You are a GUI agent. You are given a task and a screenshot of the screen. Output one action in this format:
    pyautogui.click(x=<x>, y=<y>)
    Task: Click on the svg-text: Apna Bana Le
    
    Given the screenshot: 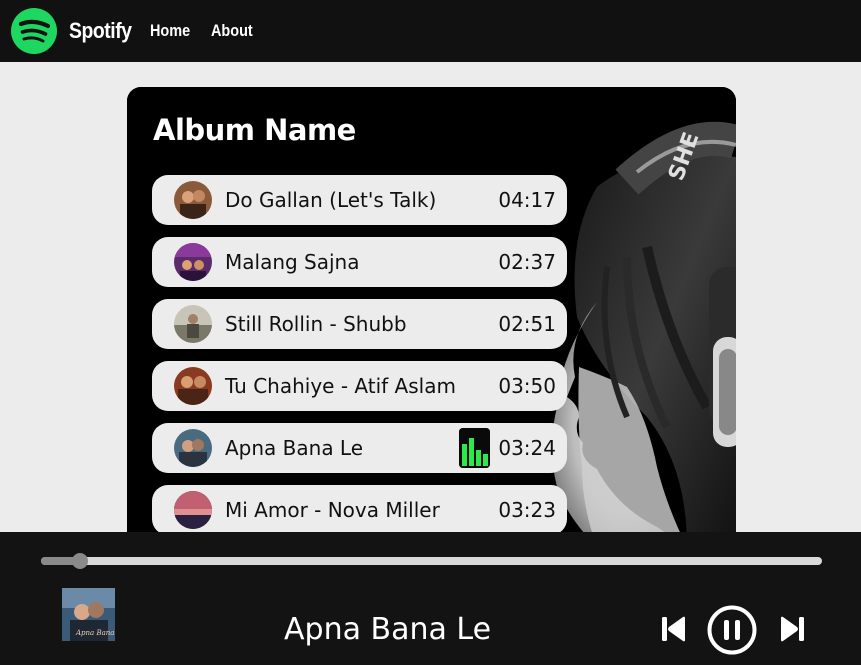 What is the action you would take?
    pyautogui.click(x=95, y=633)
    